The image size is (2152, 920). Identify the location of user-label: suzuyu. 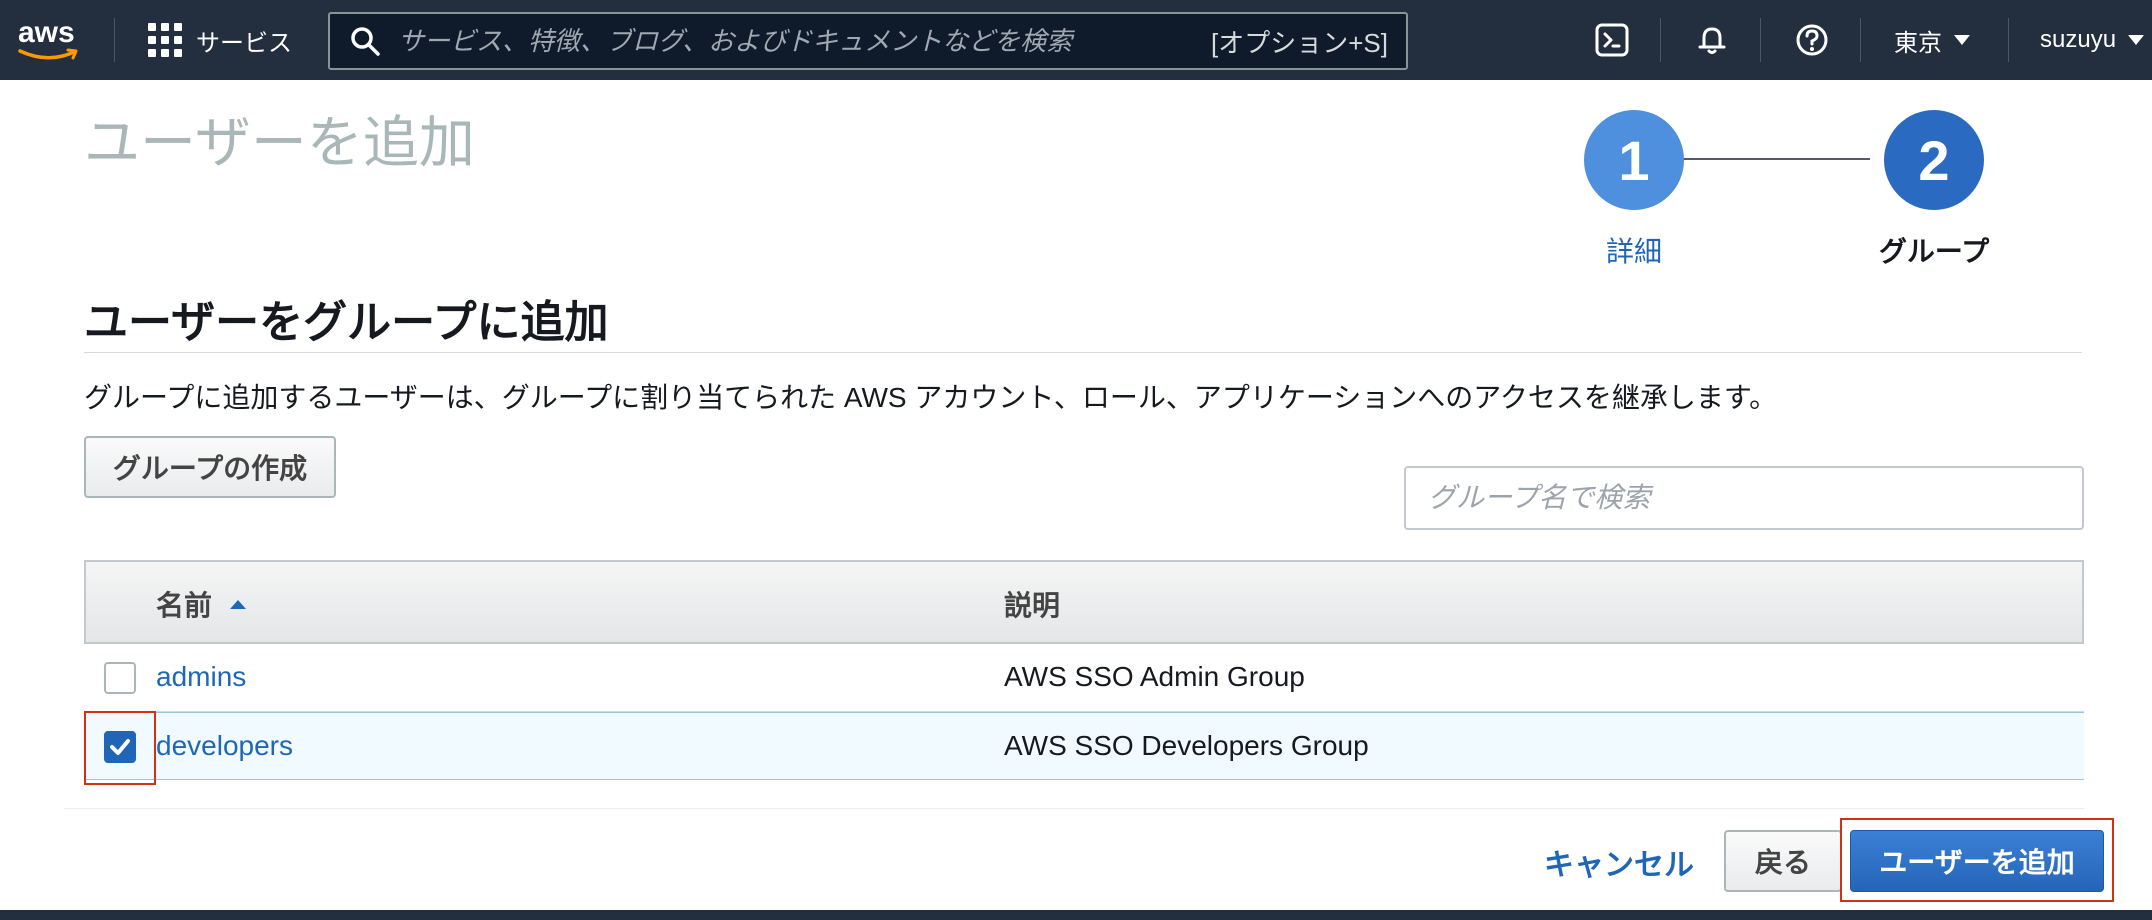
(2078, 39).